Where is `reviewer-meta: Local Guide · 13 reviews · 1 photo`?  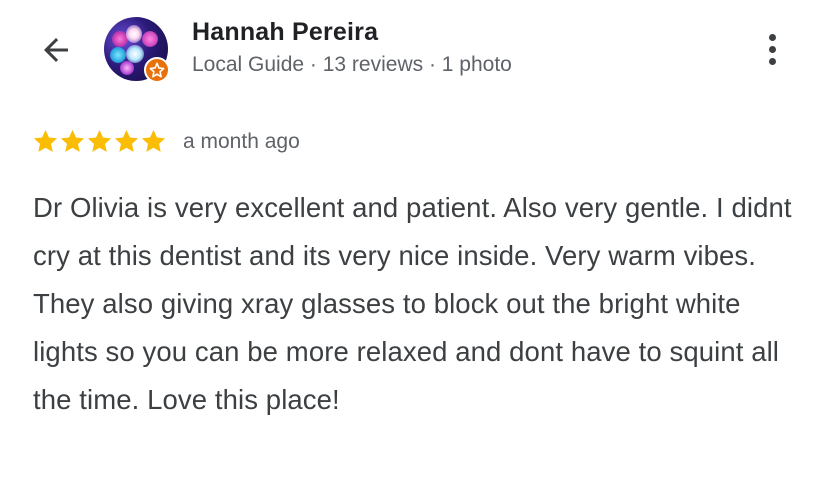
reviewer-meta: Local Guide · 13 reviews · 1 photo is located at coordinates (352, 64).